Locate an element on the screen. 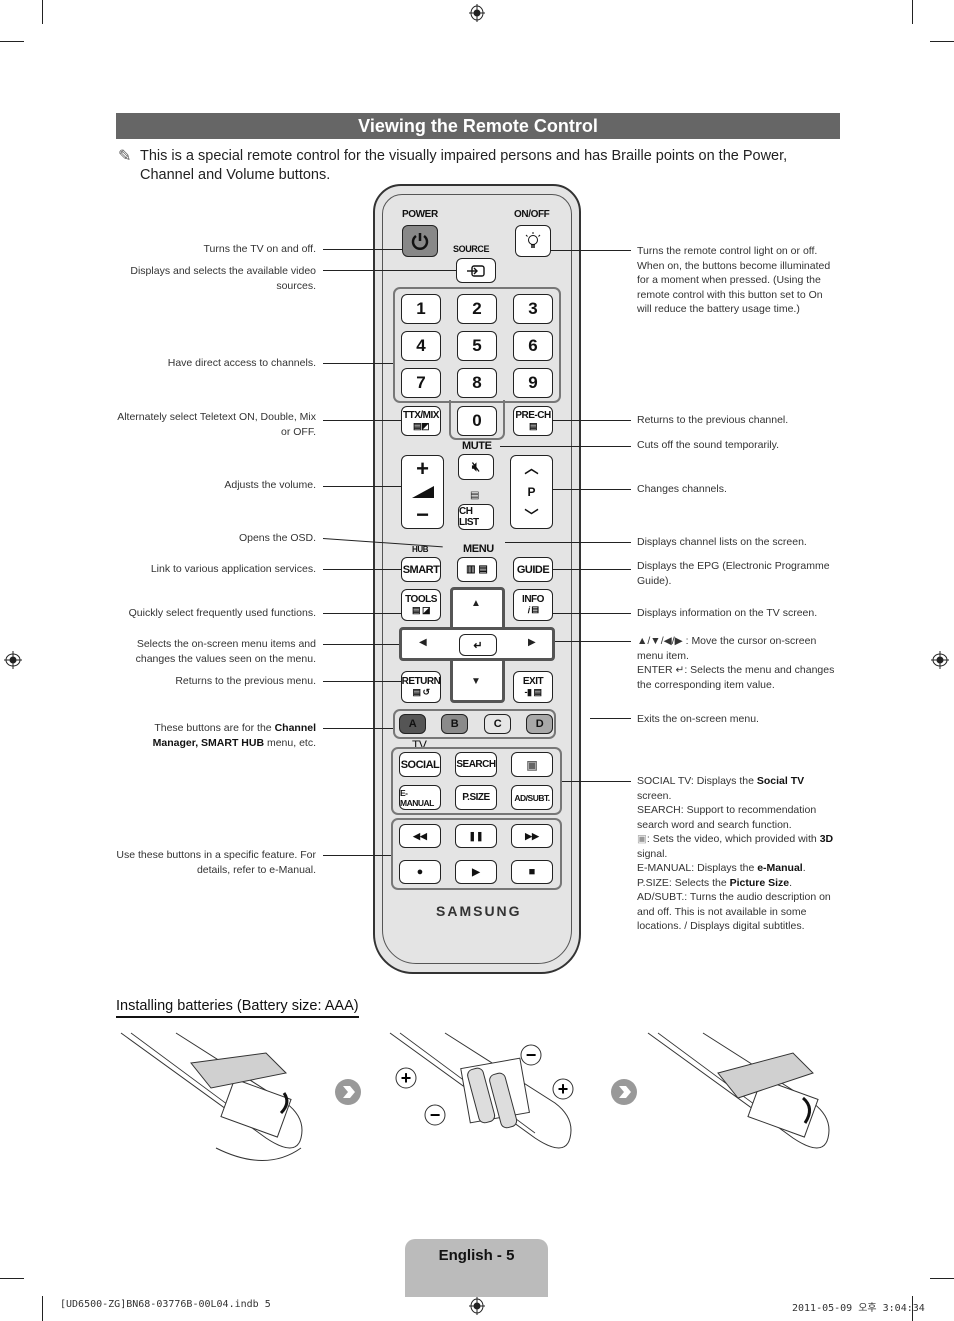 The height and width of the screenshot is (1321, 954). number-button-7: 7 is located at coordinates (421, 383).